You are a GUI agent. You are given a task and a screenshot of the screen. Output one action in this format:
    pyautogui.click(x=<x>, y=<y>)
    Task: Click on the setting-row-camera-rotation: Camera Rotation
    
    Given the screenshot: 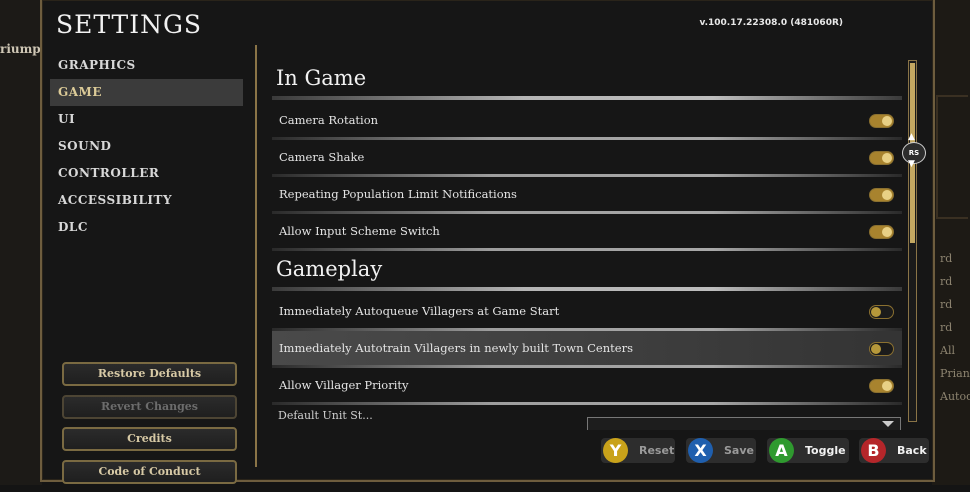 What is the action you would take?
    pyautogui.click(x=587, y=120)
    